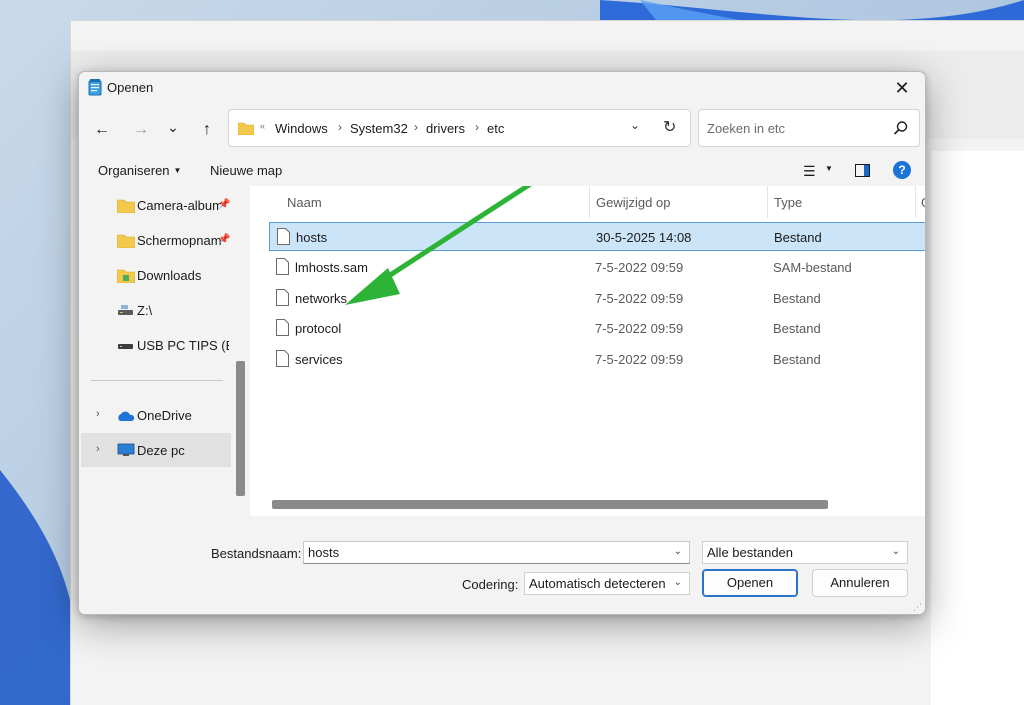  Describe the element at coordinates (788, 202) in the screenshot. I see `column-header-type: Type` at that location.